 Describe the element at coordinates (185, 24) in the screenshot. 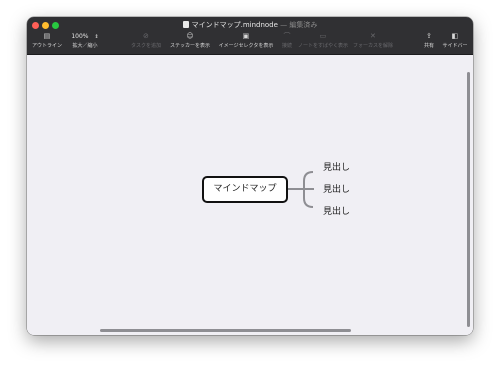

I see `document-icon` at that location.